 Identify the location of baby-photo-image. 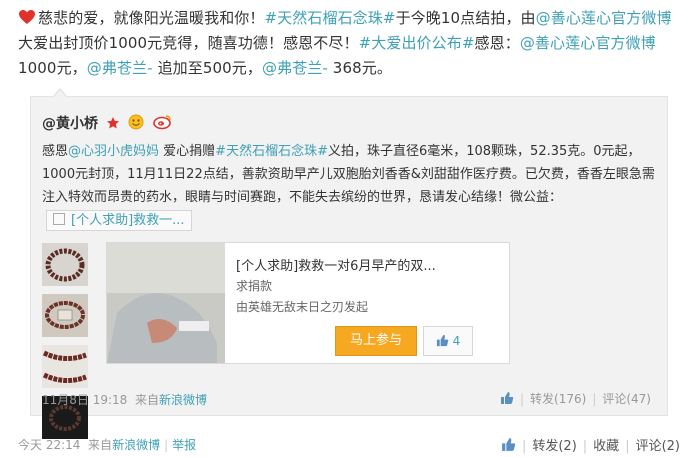
(166, 303).